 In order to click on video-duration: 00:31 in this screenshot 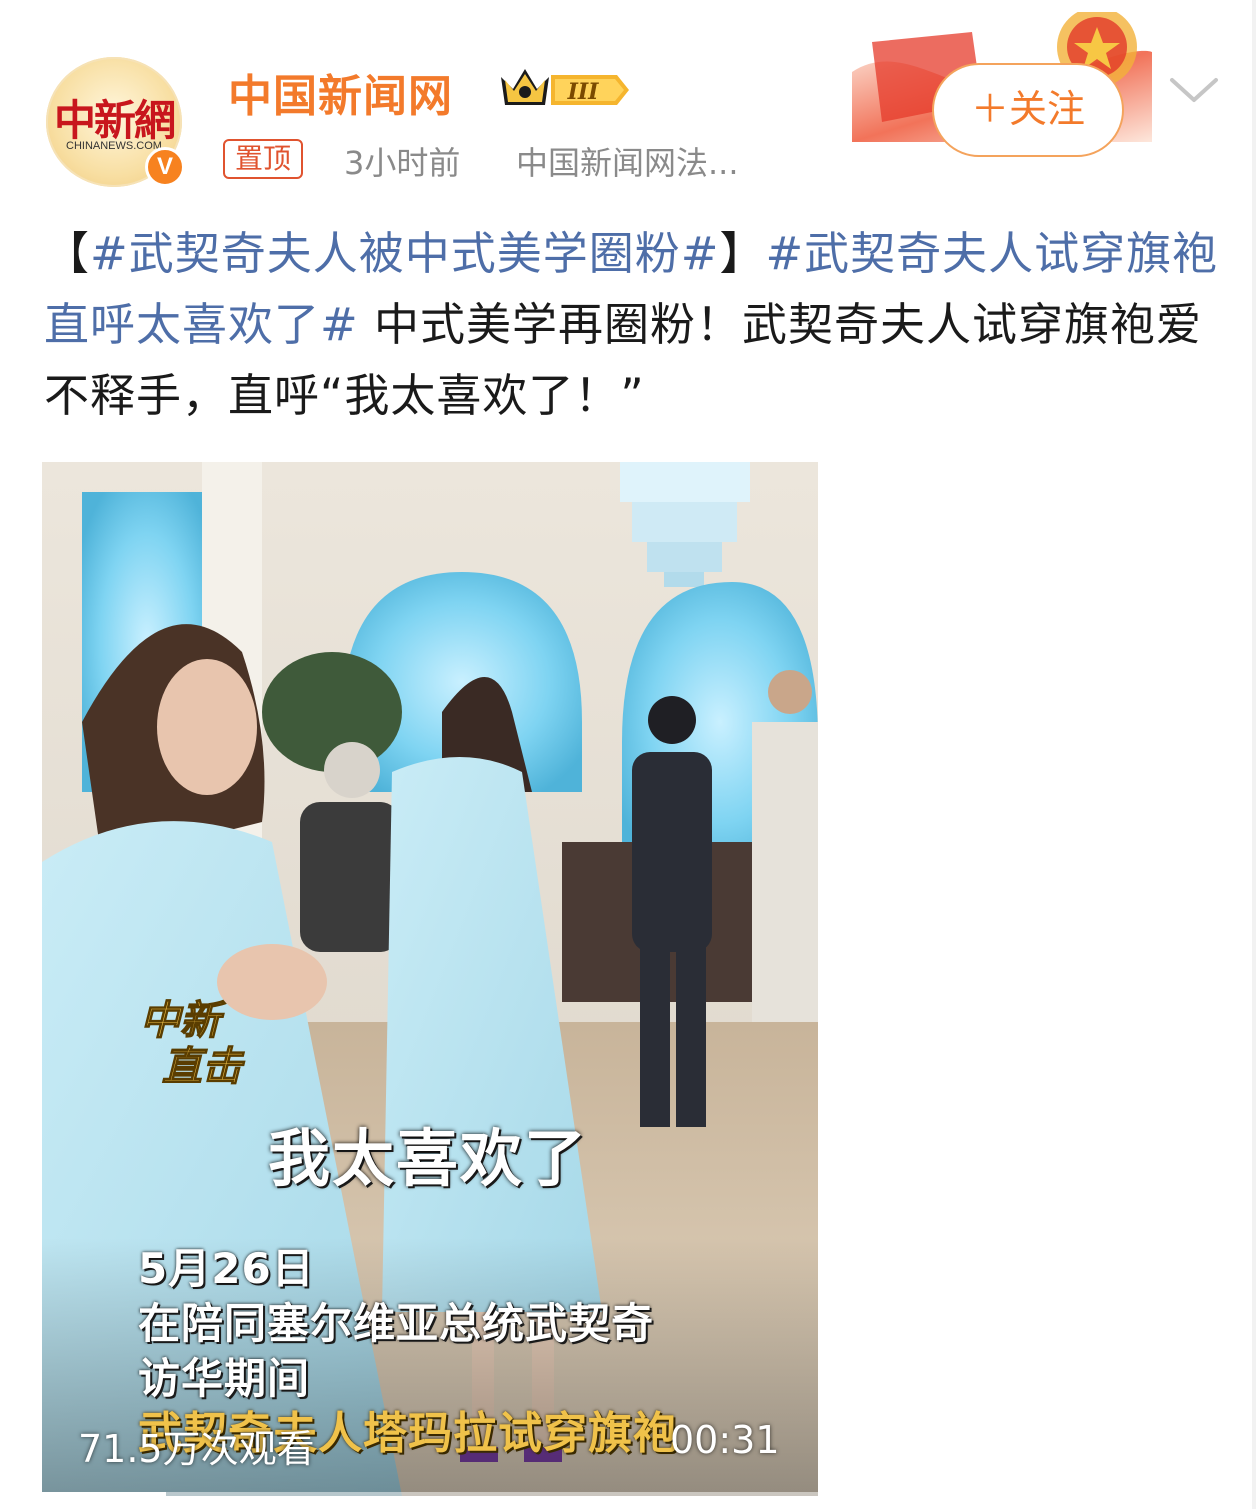, I will do `click(725, 1440)`.